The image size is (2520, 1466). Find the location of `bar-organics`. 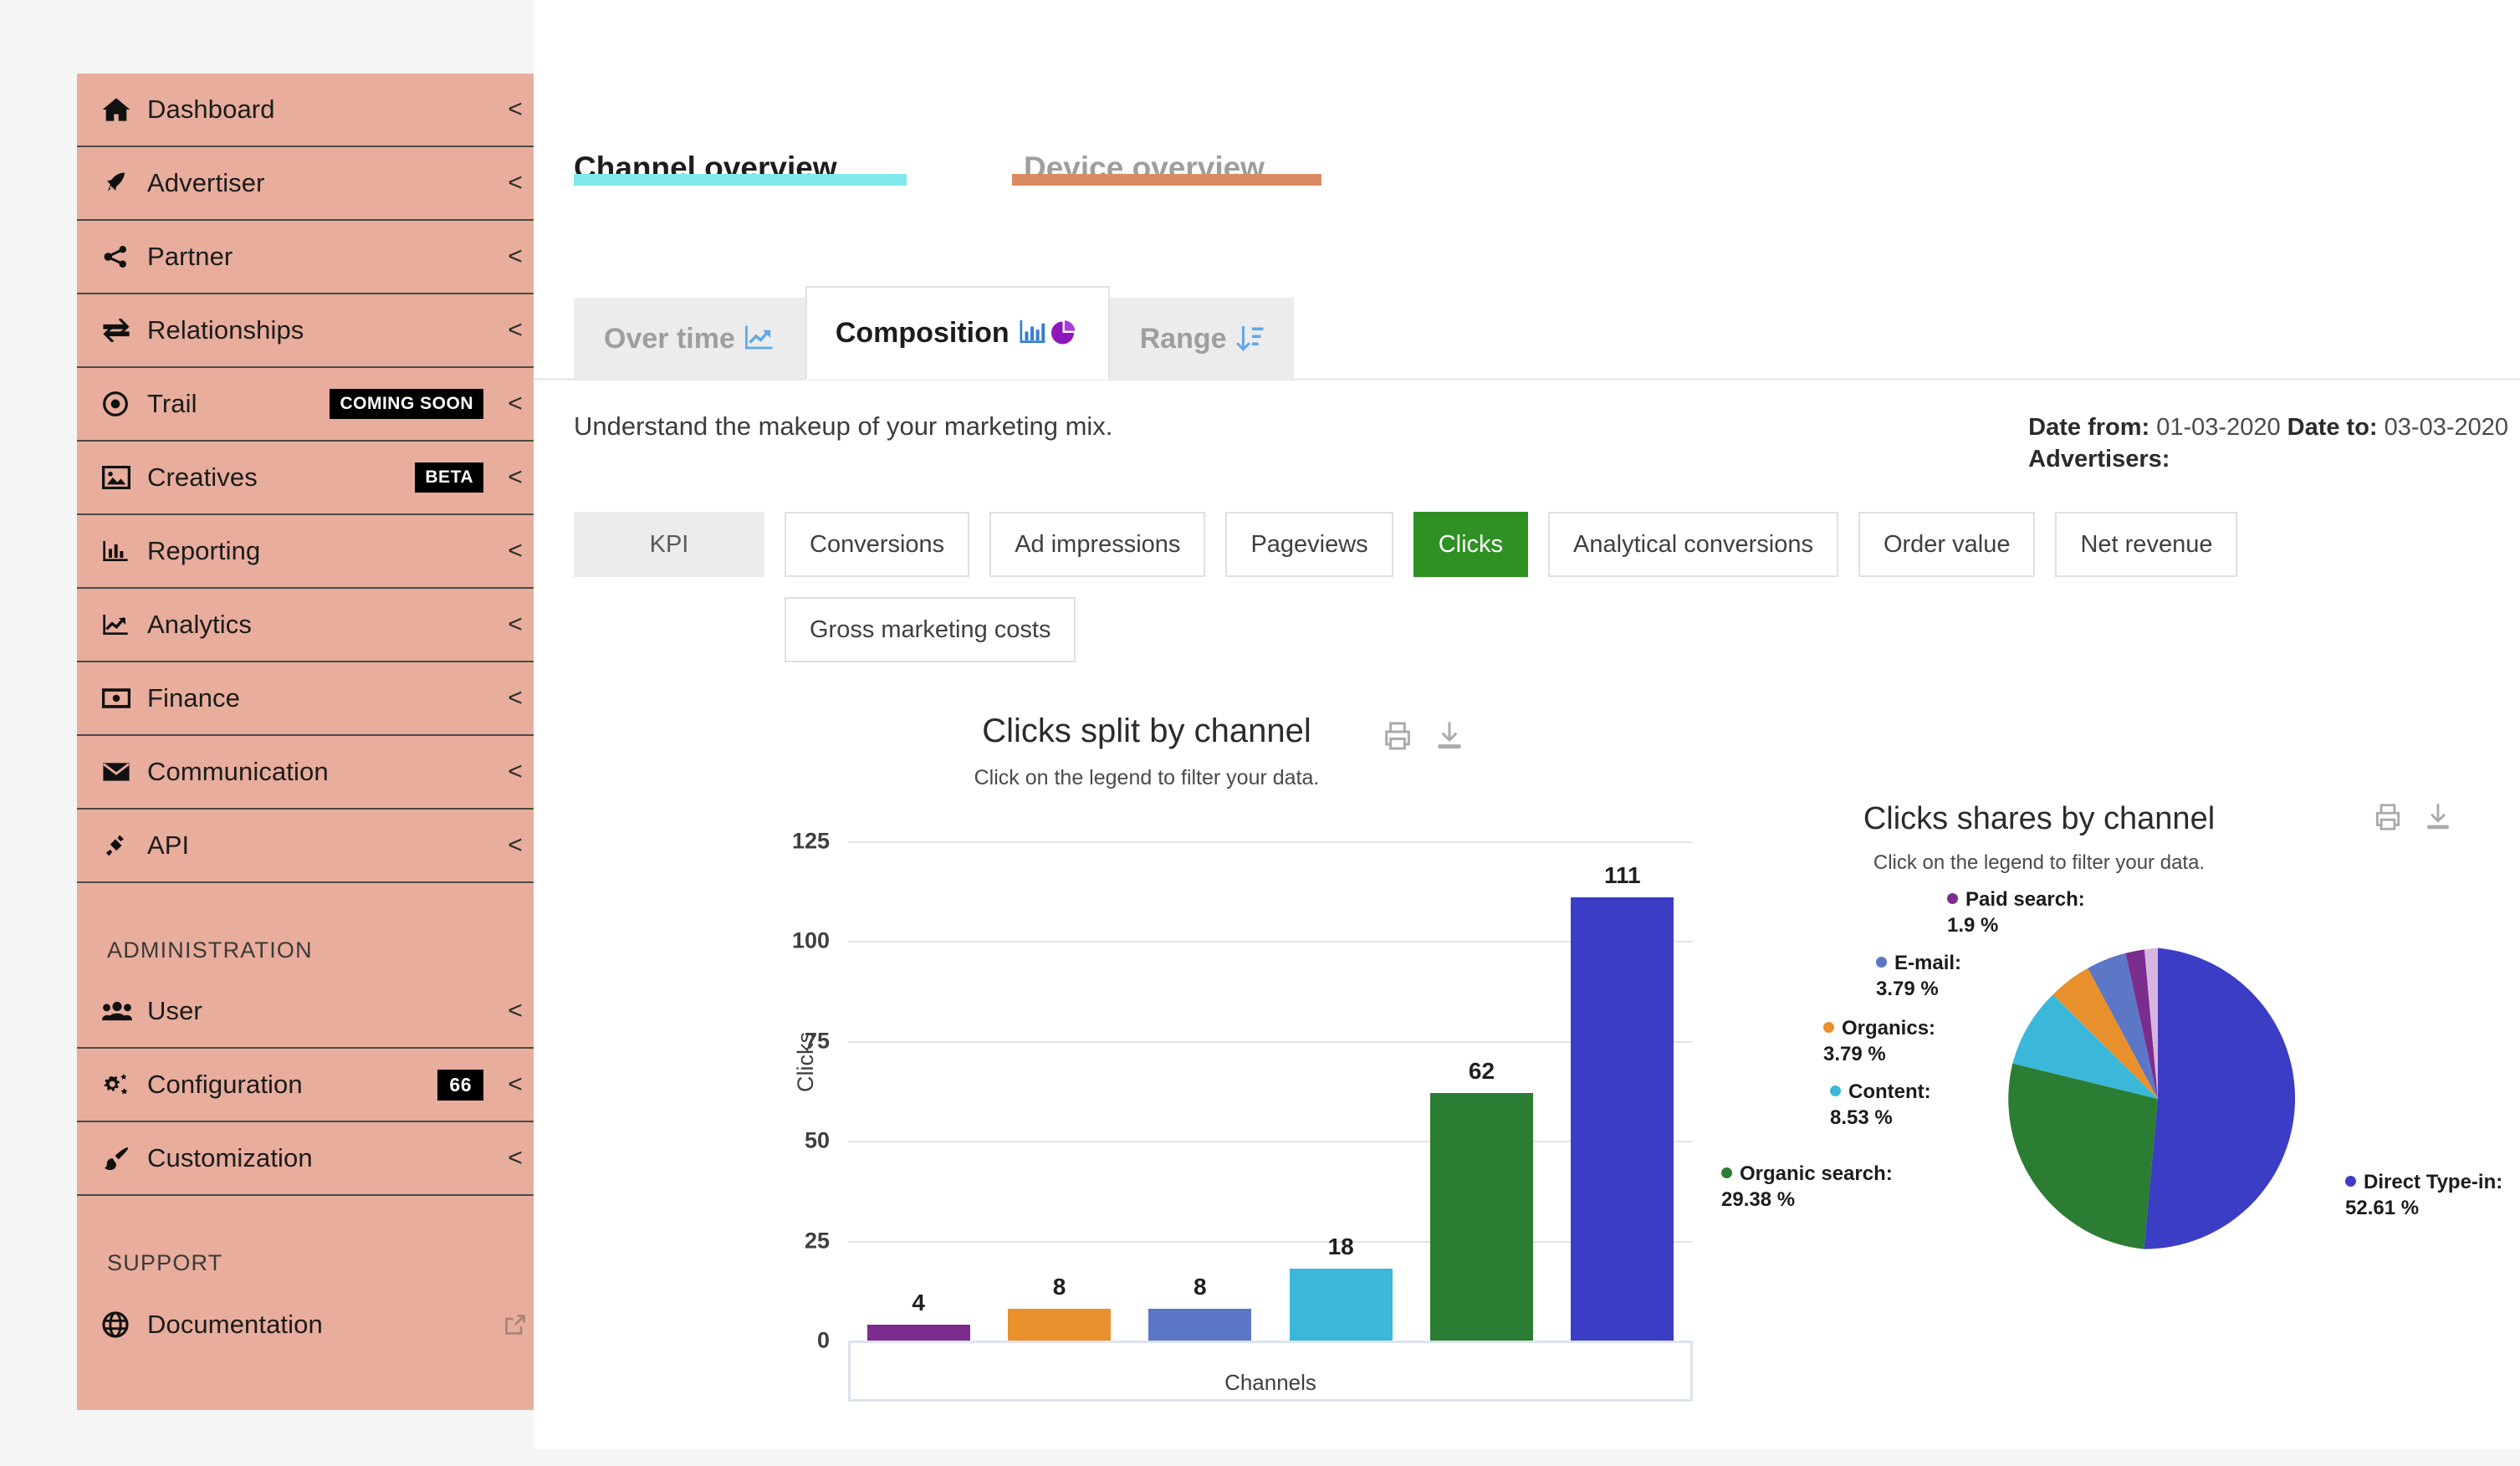

bar-organics is located at coordinates (1059, 1324).